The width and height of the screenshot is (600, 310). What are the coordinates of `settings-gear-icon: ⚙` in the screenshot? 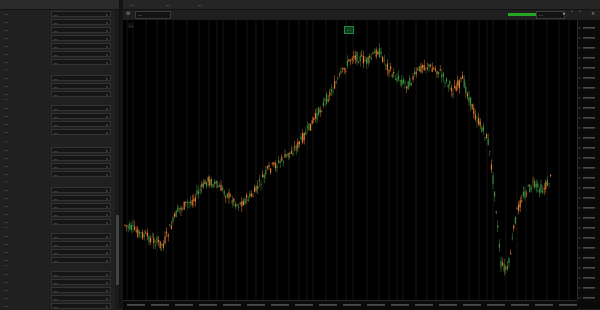 It's located at (128, 14).